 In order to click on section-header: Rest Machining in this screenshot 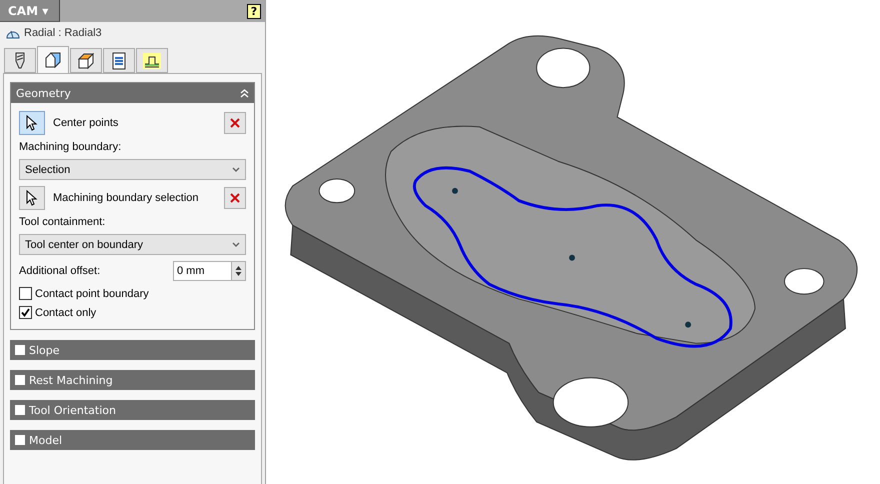, I will do `click(132, 380)`.